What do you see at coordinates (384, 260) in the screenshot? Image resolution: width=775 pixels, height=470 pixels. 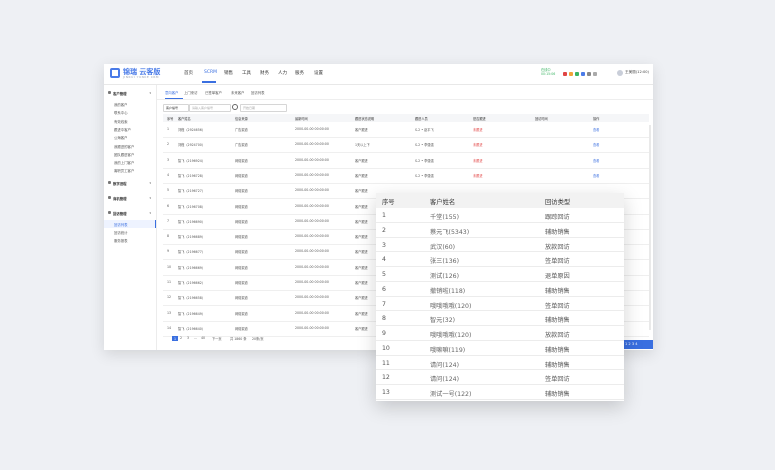 I see `zoomed-cell-no: 4` at bounding box center [384, 260].